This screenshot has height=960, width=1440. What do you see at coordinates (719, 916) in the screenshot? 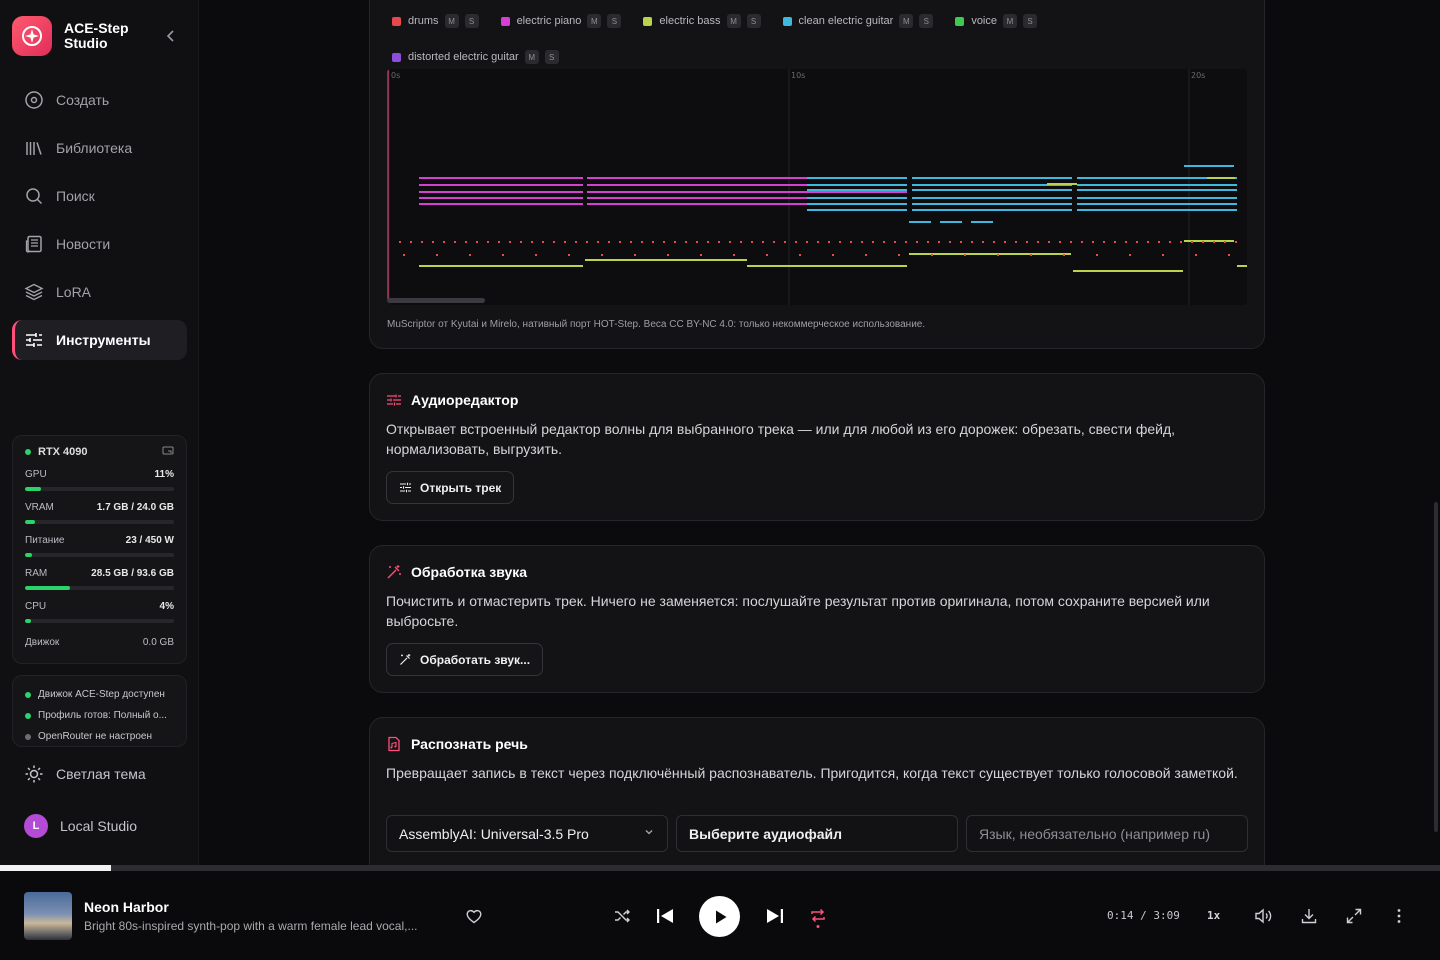
I see `play-button` at bounding box center [719, 916].